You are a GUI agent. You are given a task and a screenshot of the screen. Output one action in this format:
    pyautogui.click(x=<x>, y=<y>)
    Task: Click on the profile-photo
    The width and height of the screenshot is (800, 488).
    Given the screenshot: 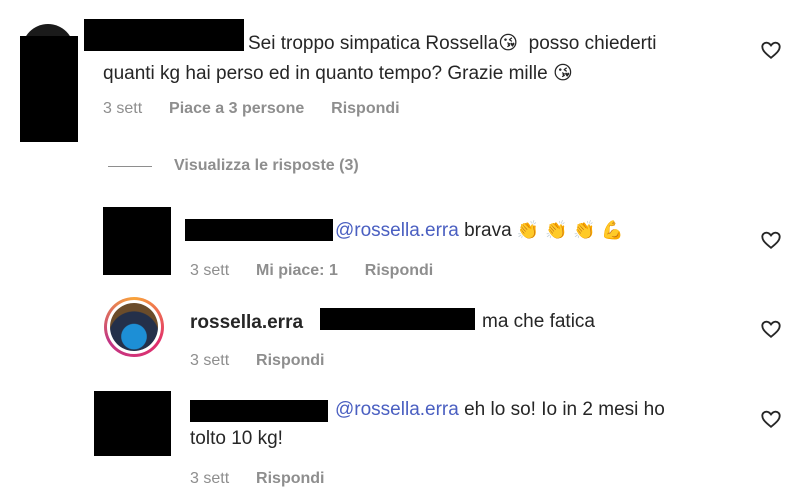 What is the action you would take?
    pyautogui.click(x=134, y=327)
    